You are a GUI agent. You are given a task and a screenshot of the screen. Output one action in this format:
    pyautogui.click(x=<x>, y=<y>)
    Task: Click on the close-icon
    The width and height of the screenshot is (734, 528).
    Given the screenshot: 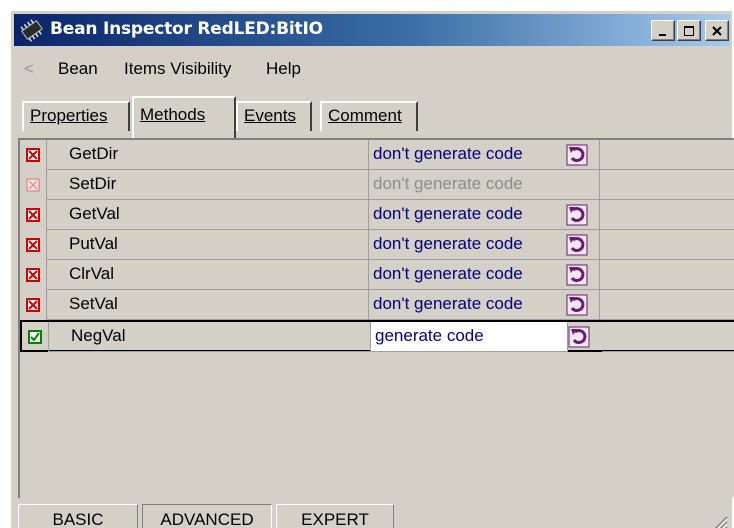 What is the action you would take?
    pyautogui.click(x=717, y=30)
    